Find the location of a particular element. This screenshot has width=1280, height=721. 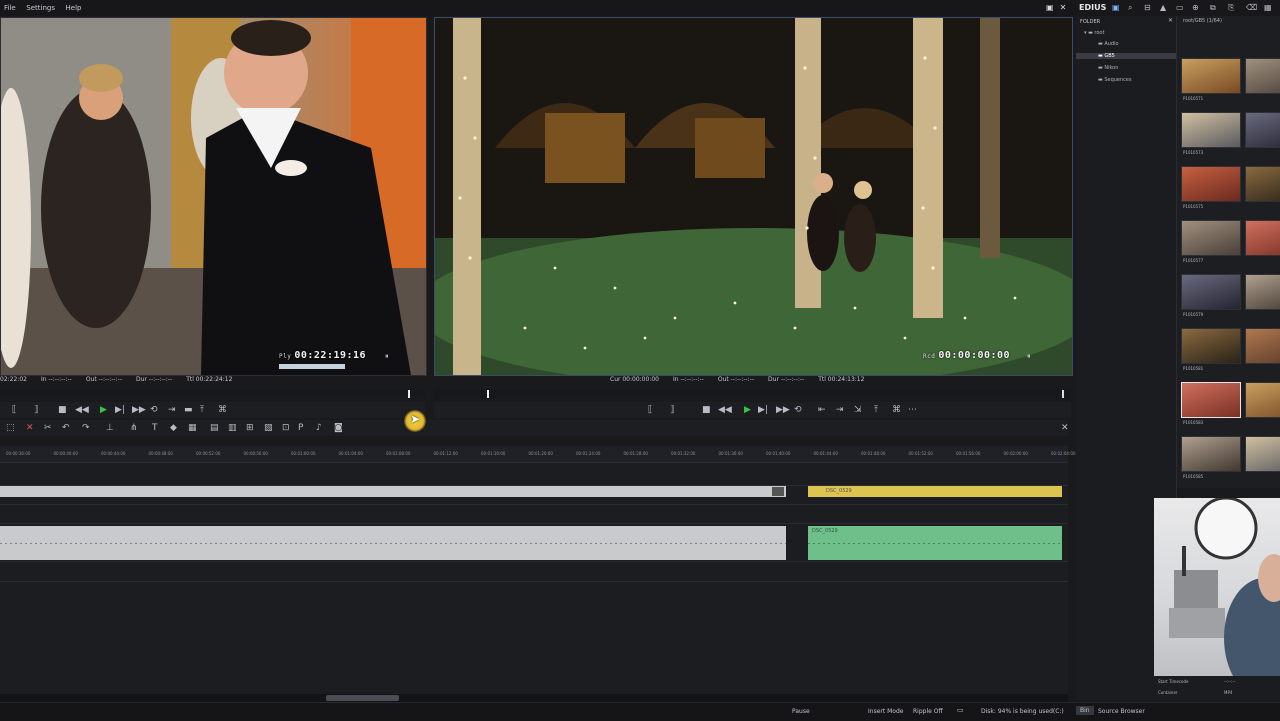

ripple-toggle: Ripple Off is located at coordinates (928, 711).